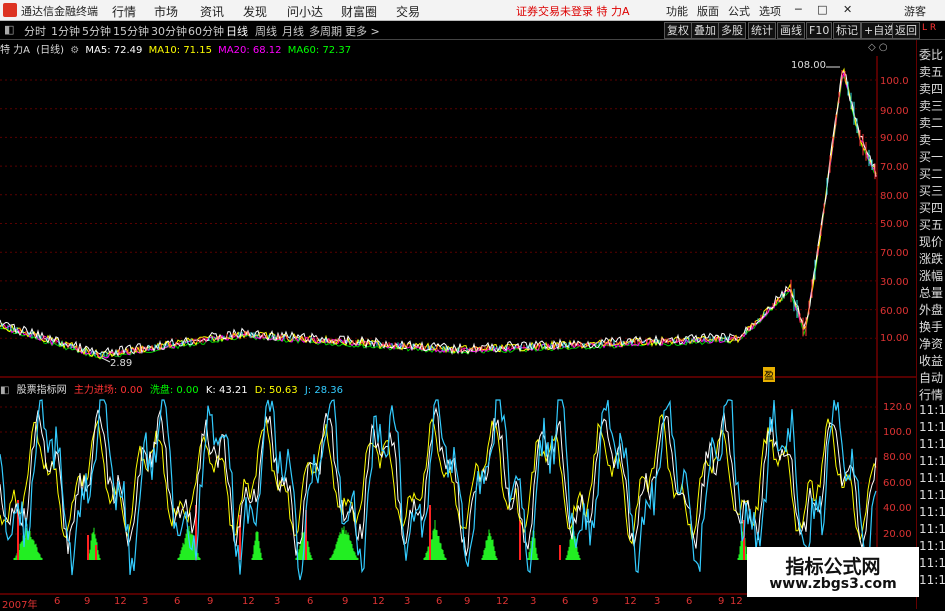  Describe the element at coordinates (4, 390) in the screenshot. I see `panel-icon: ◧` at that location.